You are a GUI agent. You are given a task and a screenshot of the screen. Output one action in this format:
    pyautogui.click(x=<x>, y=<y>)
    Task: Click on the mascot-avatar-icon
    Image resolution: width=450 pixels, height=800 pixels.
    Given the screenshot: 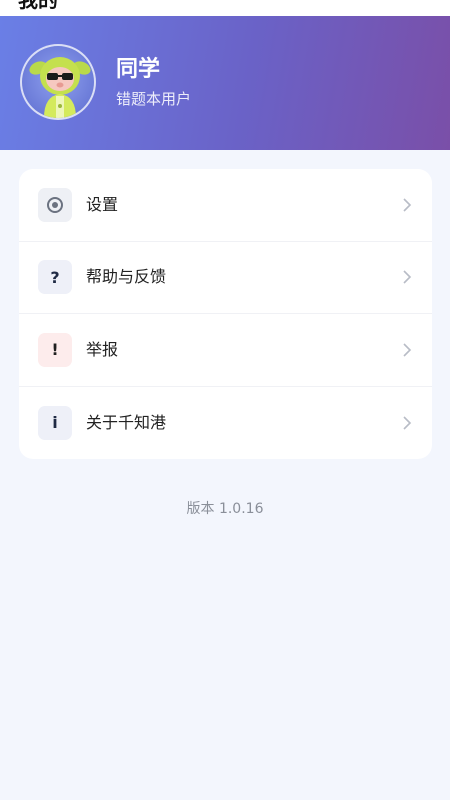 What is the action you would take?
    pyautogui.click(x=60, y=87)
    